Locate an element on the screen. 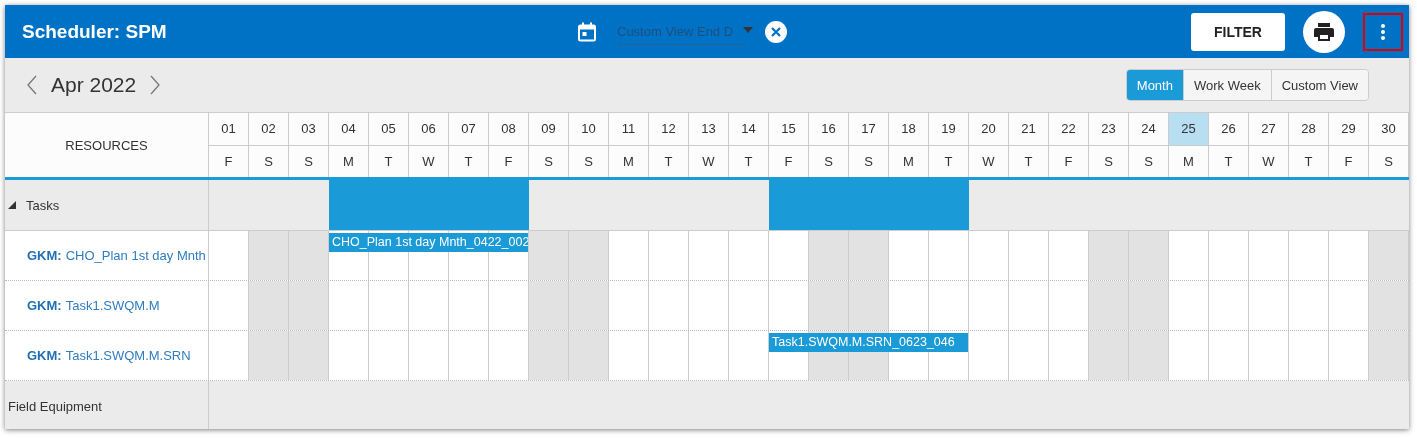 This screenshot has height=438, width=1417. date-header: 10 is located at coordinates (588, 129).